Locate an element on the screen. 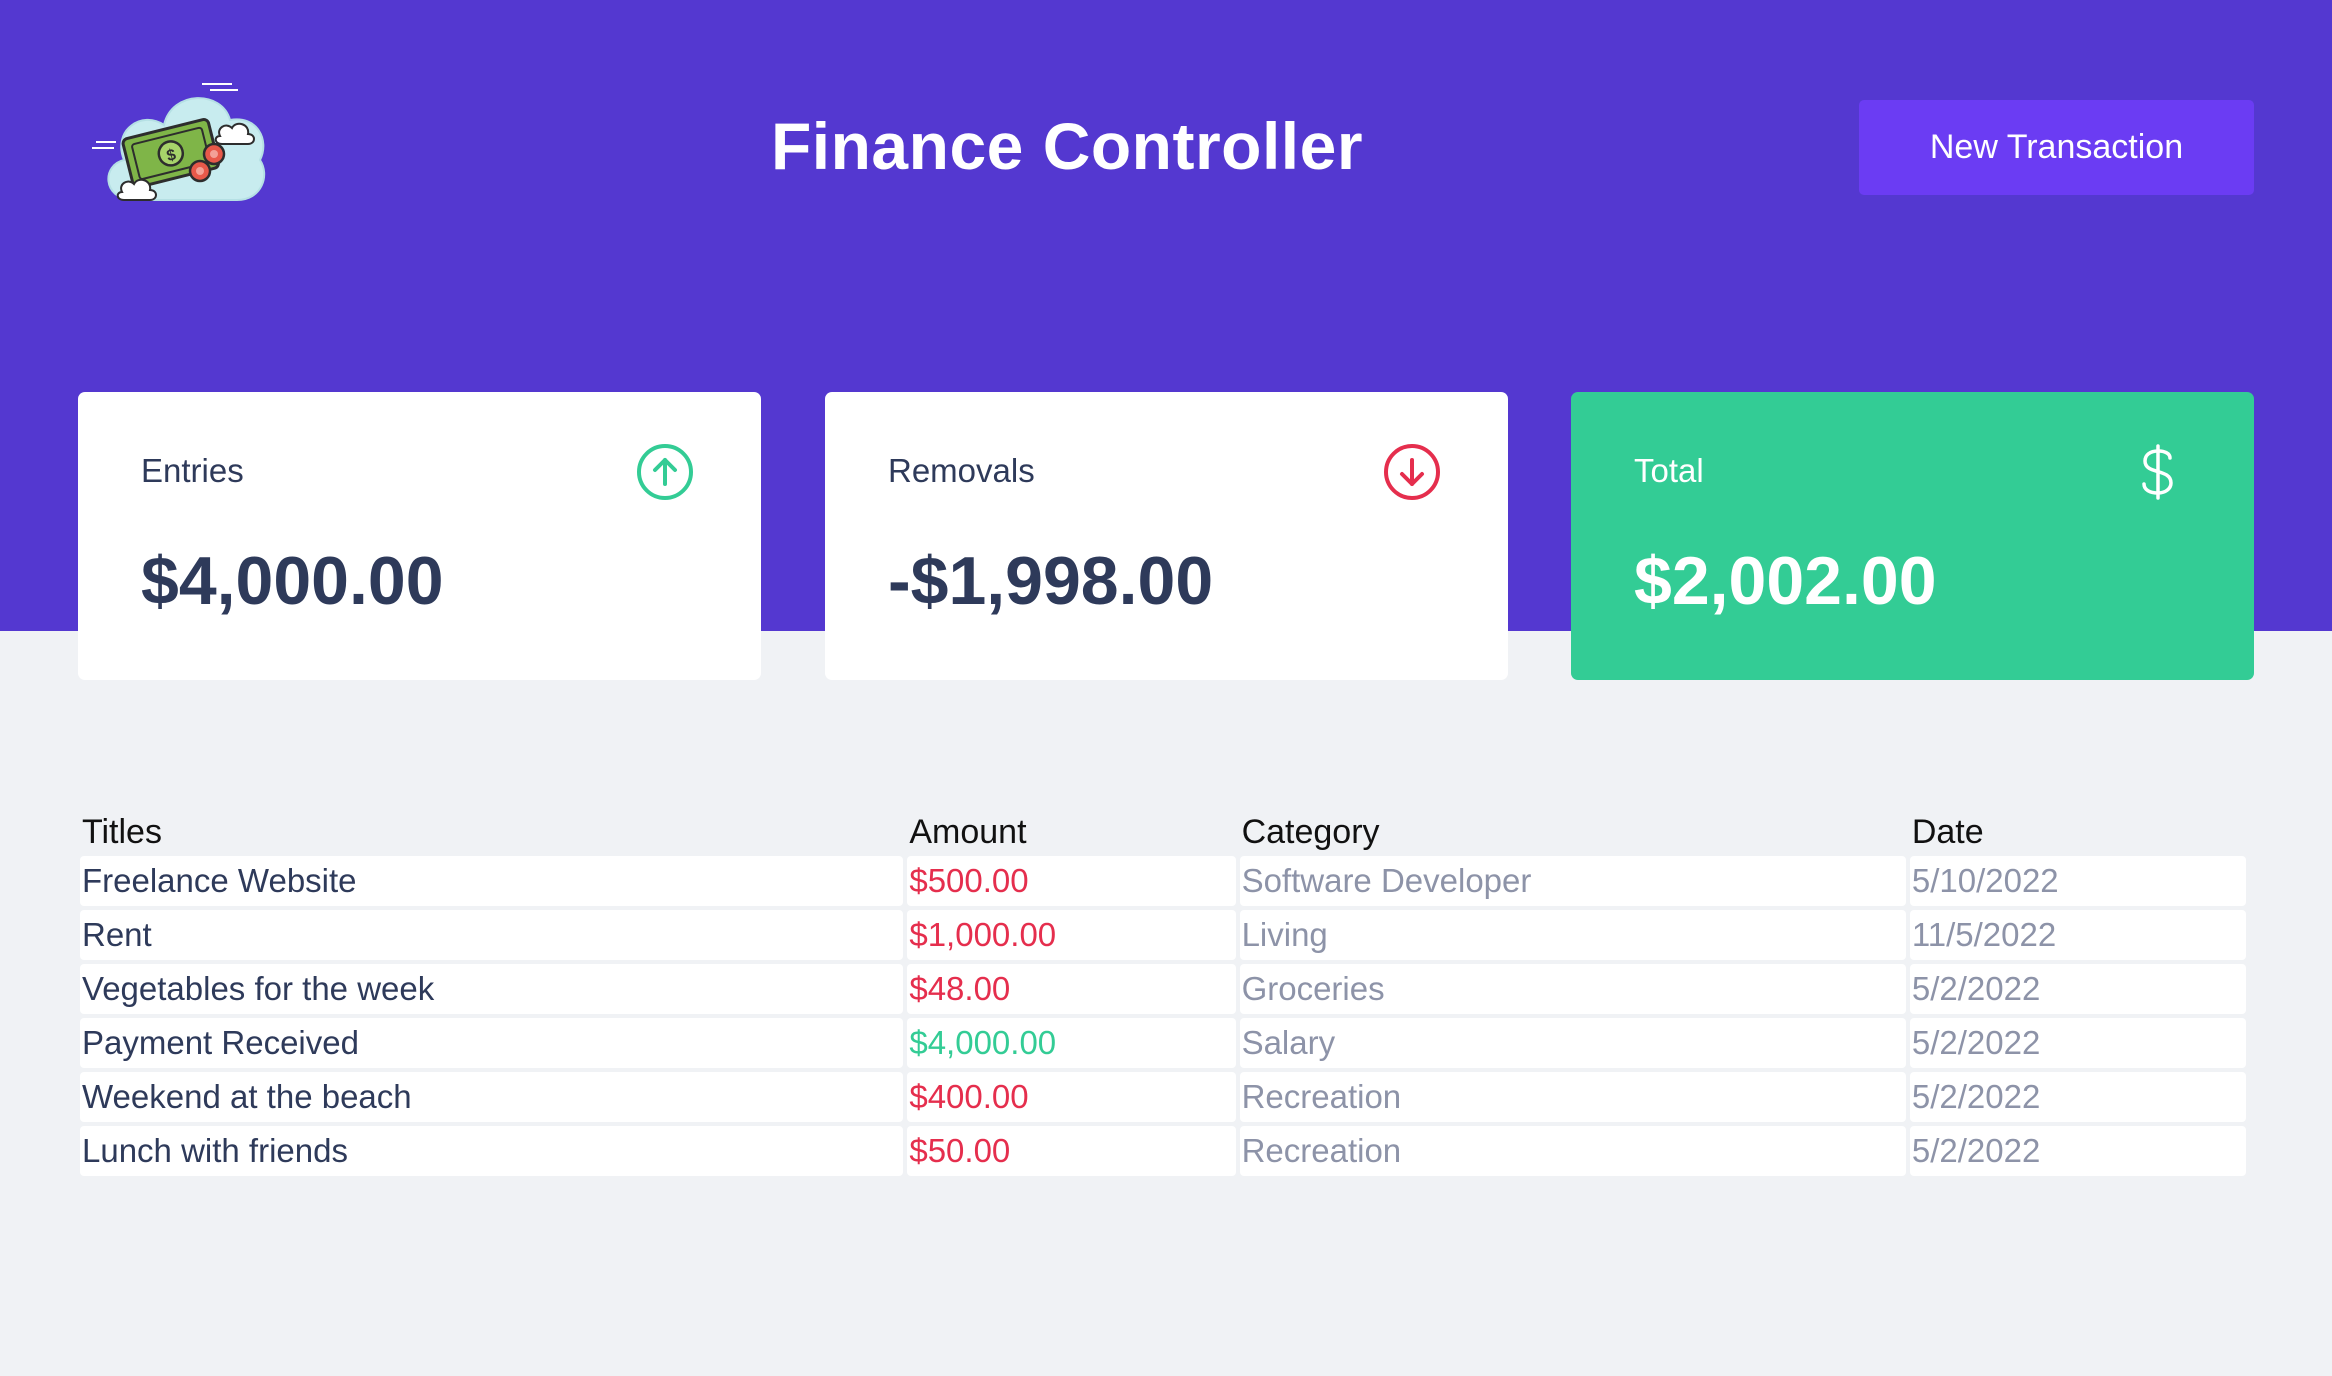 This screenshot has width=2332, height=1376. table-row: Rent $1,000.00 Living 11/5/2022 is located at coordinates (1163, 935).